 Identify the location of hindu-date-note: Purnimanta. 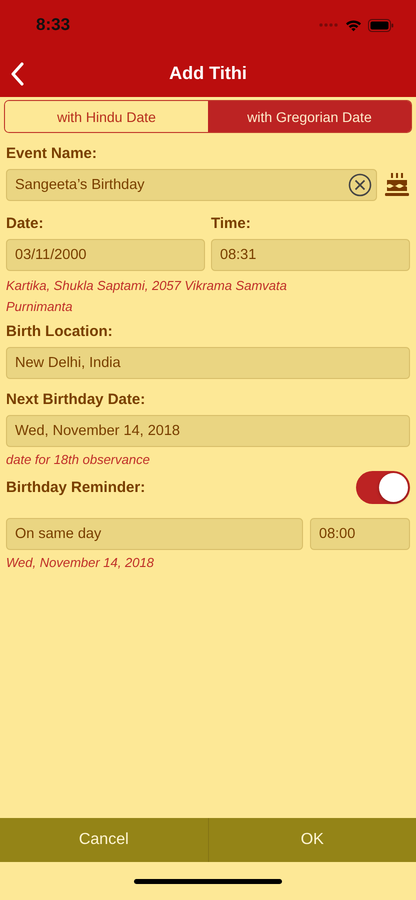
(40, 307).